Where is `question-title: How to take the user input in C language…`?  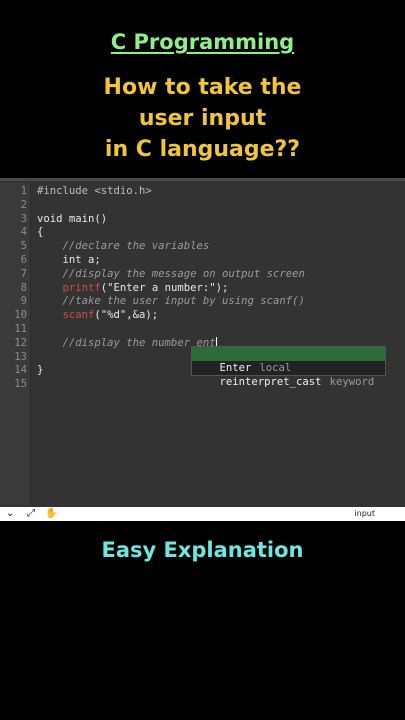 question-title: How to take the user input in C language… is located at coordinates (202, 118).